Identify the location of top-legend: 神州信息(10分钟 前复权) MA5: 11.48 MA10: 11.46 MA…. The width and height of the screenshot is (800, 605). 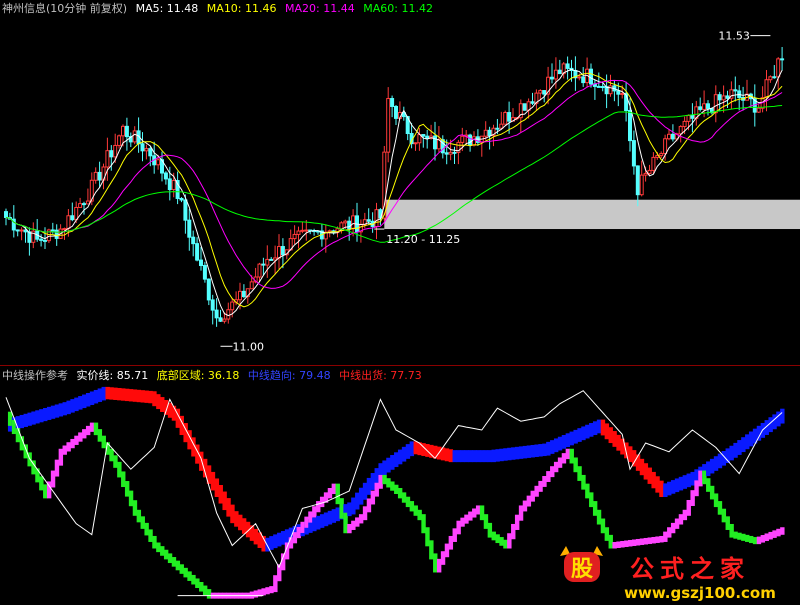
(220, 9).